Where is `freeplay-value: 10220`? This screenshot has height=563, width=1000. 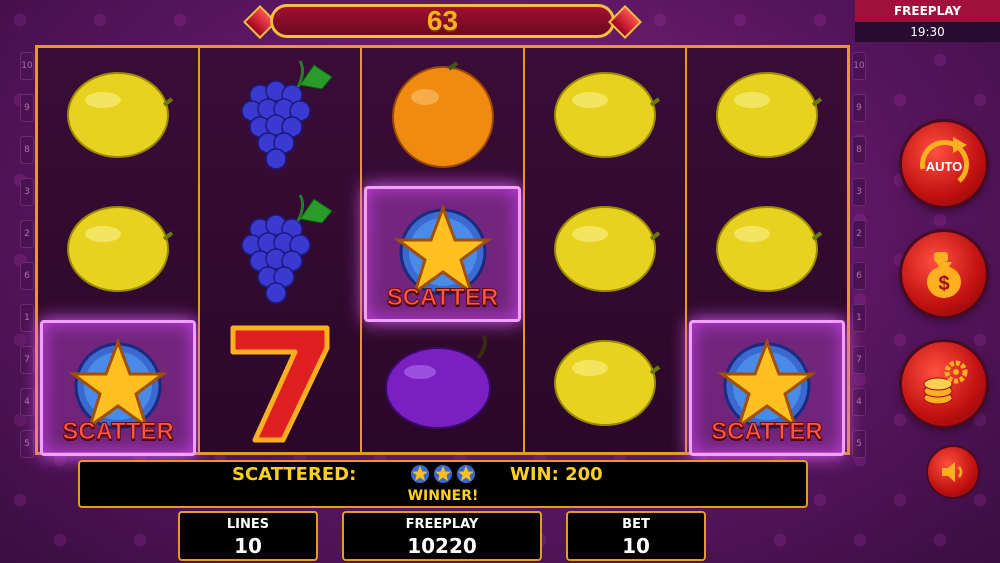
freeplay-value: 10220 is located at coordinates (442, 546).